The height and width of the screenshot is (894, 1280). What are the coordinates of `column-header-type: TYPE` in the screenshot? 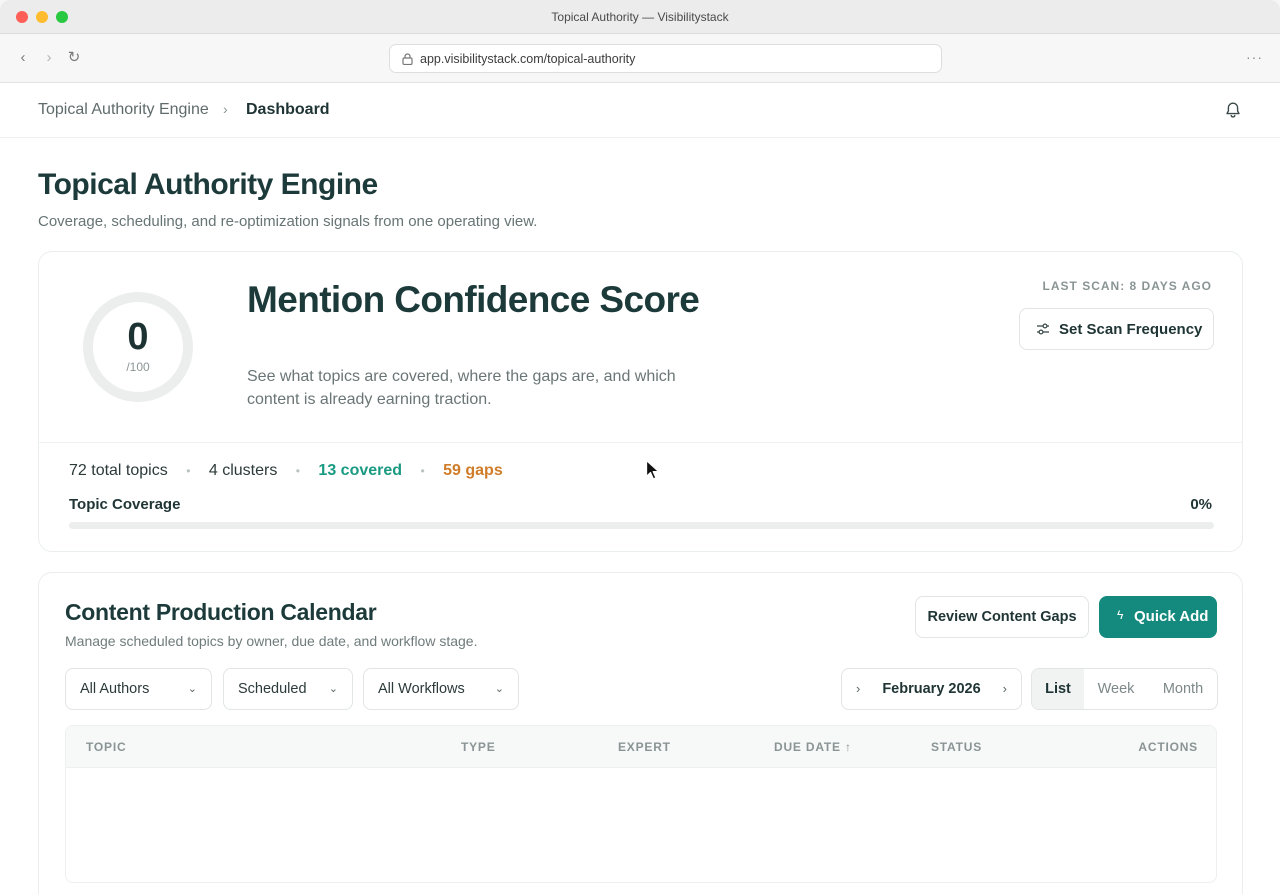 It's located at (478, 747).